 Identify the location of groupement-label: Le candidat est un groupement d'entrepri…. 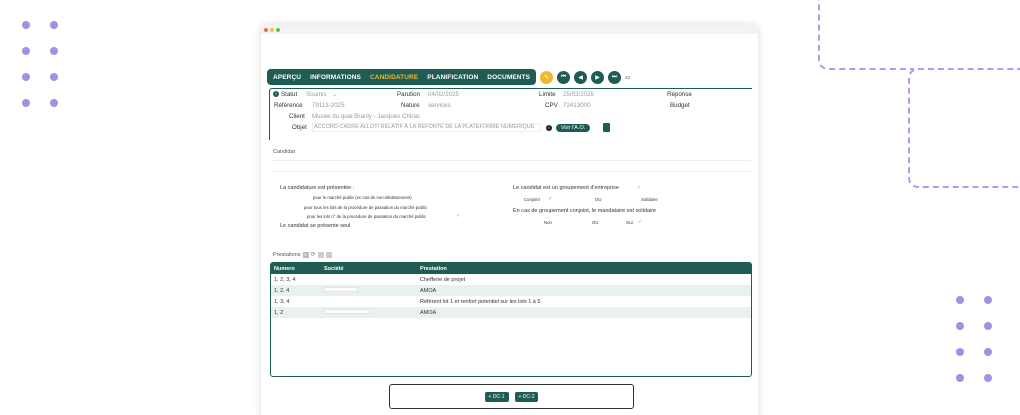
(566, 188).